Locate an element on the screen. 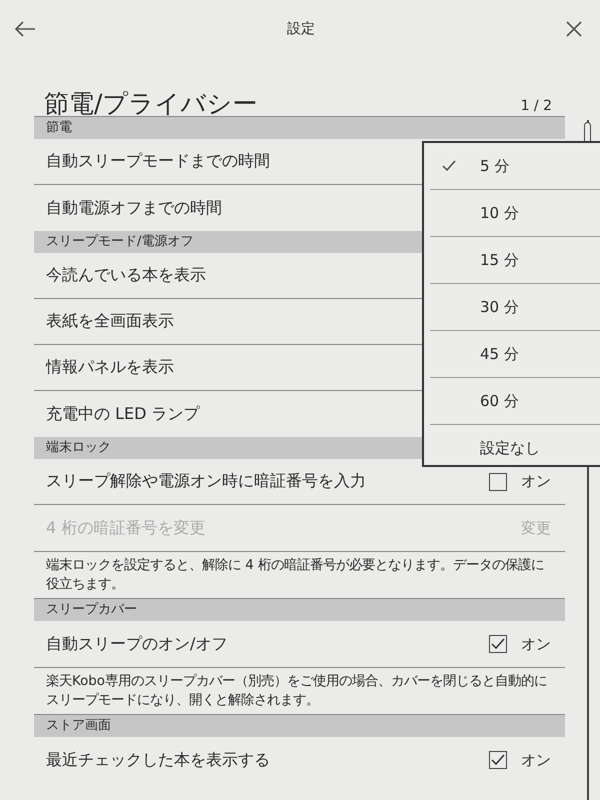 Image resolution: width=600 pixels, height=800 pixels. setting-label: スリープ解除や電源オン時に暗証番号を入力 is located at coordinates (267, 481).